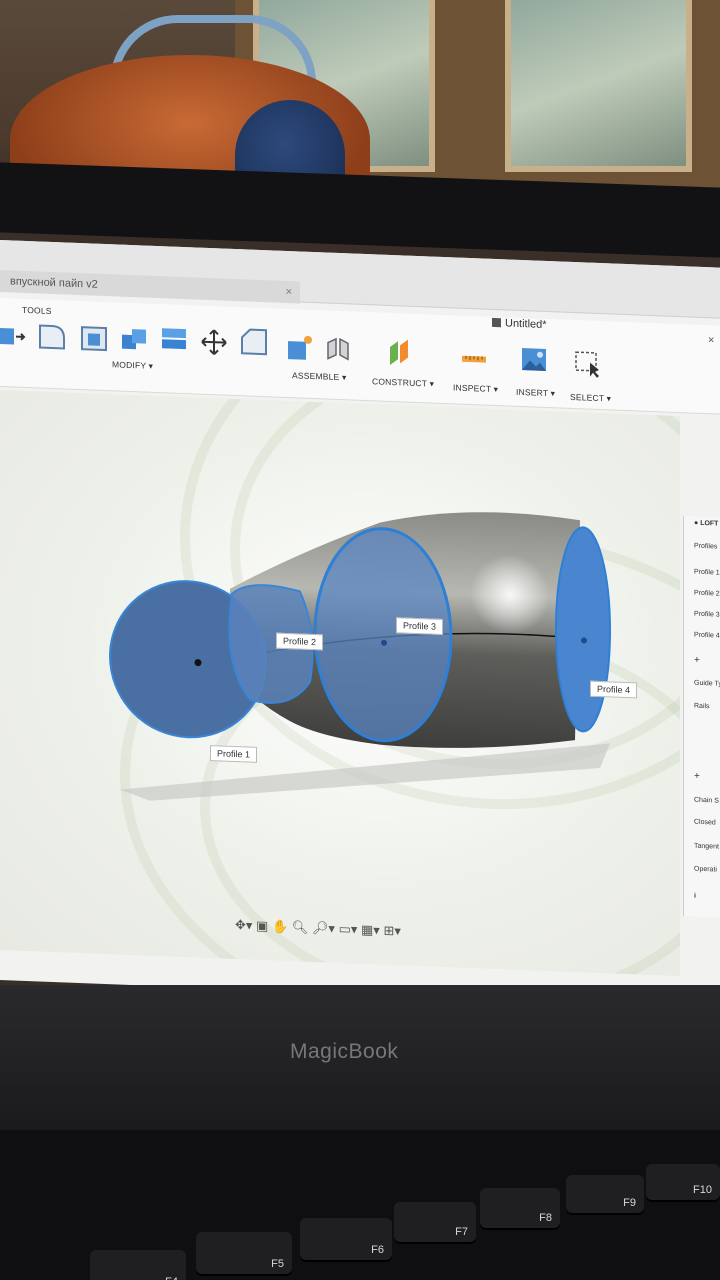 Image resolution: width=720 pixels, height=1280 pixels. Describe the element at coordinates (706, 523) in the screenshot. I see `loft-dialog-title: ● LOFT` at that location.